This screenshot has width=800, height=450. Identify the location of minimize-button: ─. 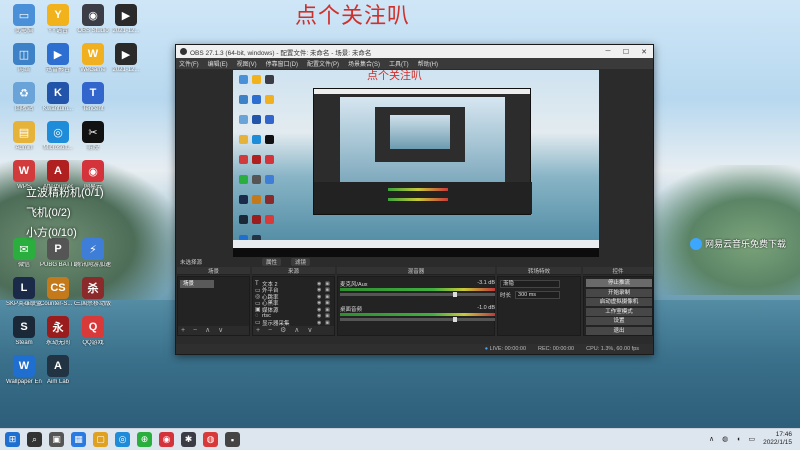
(608, 51).